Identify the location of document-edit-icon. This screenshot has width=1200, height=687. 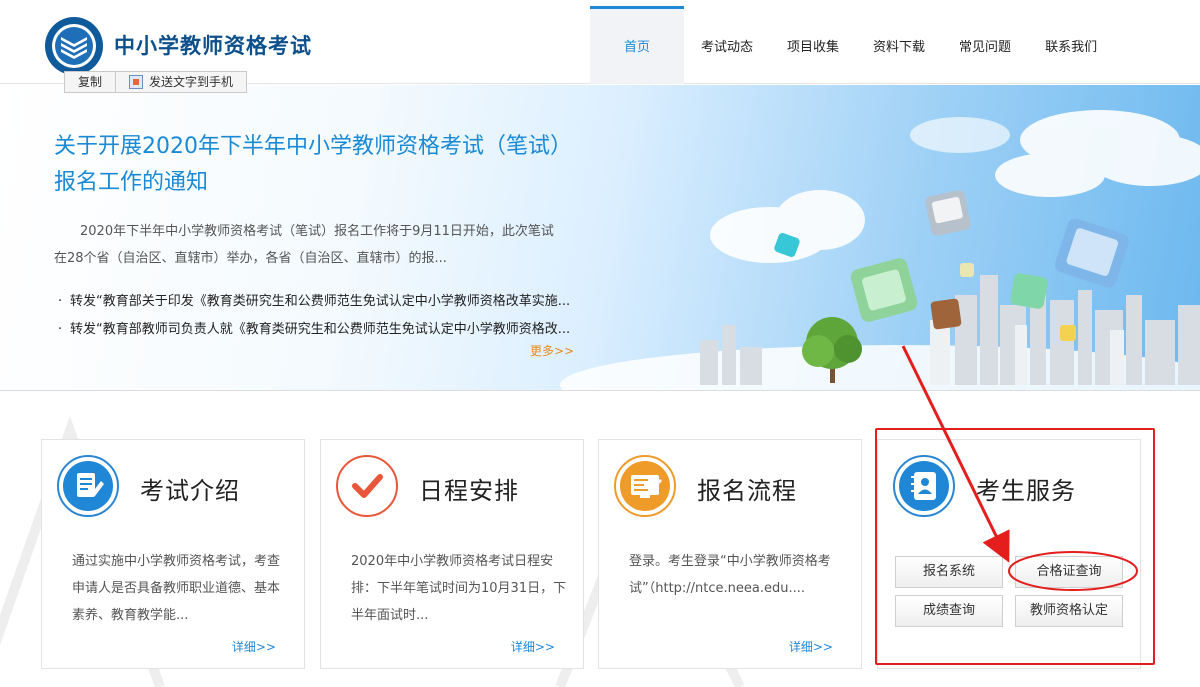
(88, 486).